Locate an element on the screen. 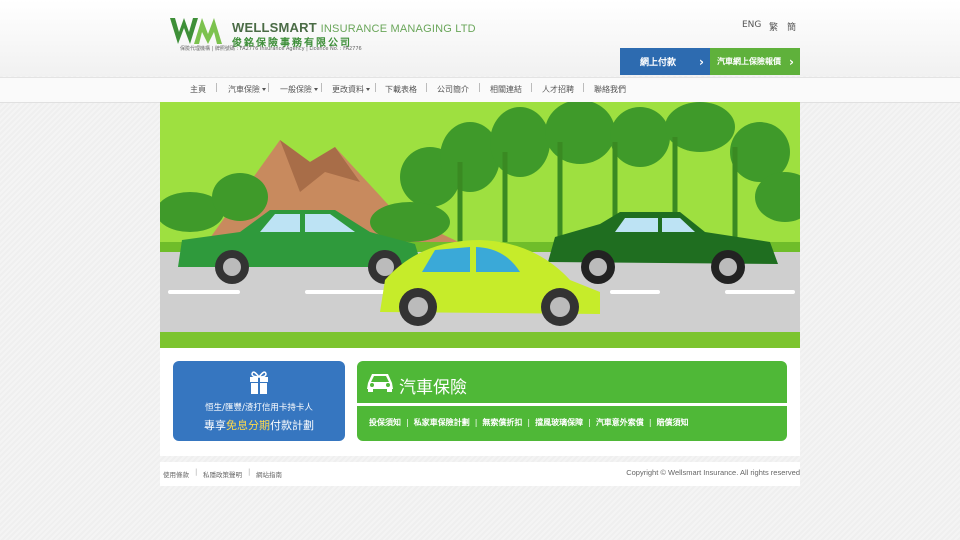  nav-home: 主頁 is located at coordinates (198, 89).